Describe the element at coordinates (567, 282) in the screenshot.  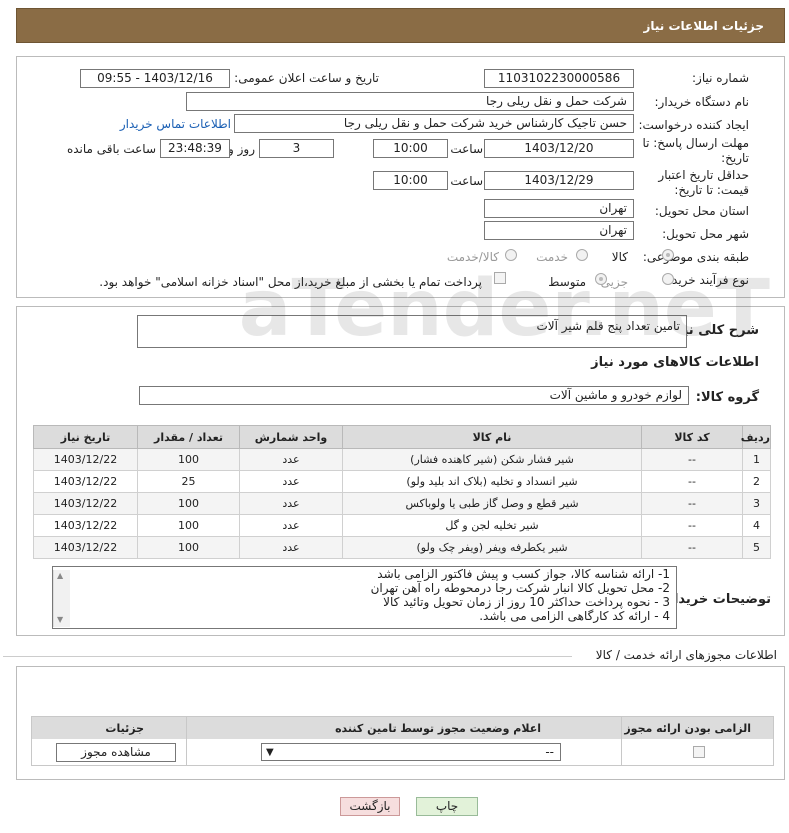
I see `purchase-option-medium: متوسط` at that location.